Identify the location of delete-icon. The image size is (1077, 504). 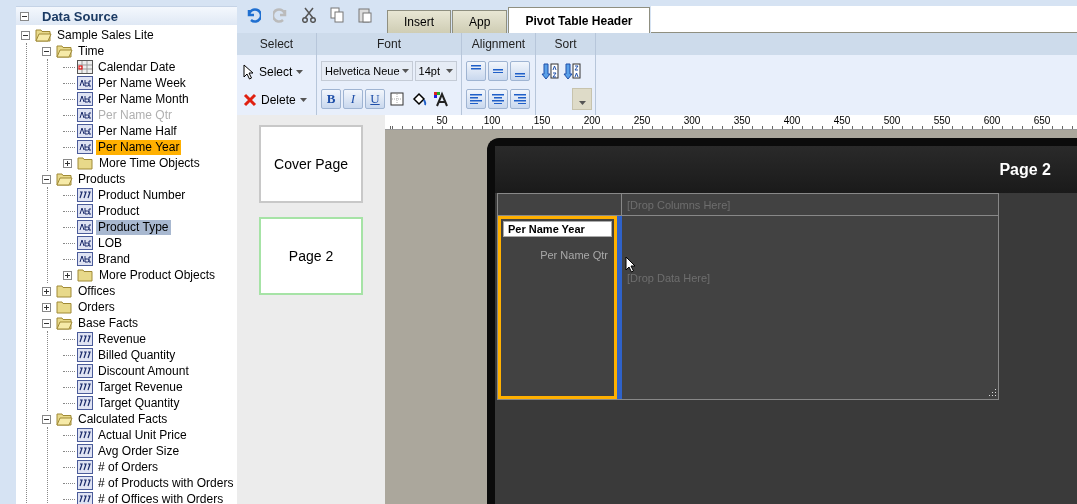
(250, 99).